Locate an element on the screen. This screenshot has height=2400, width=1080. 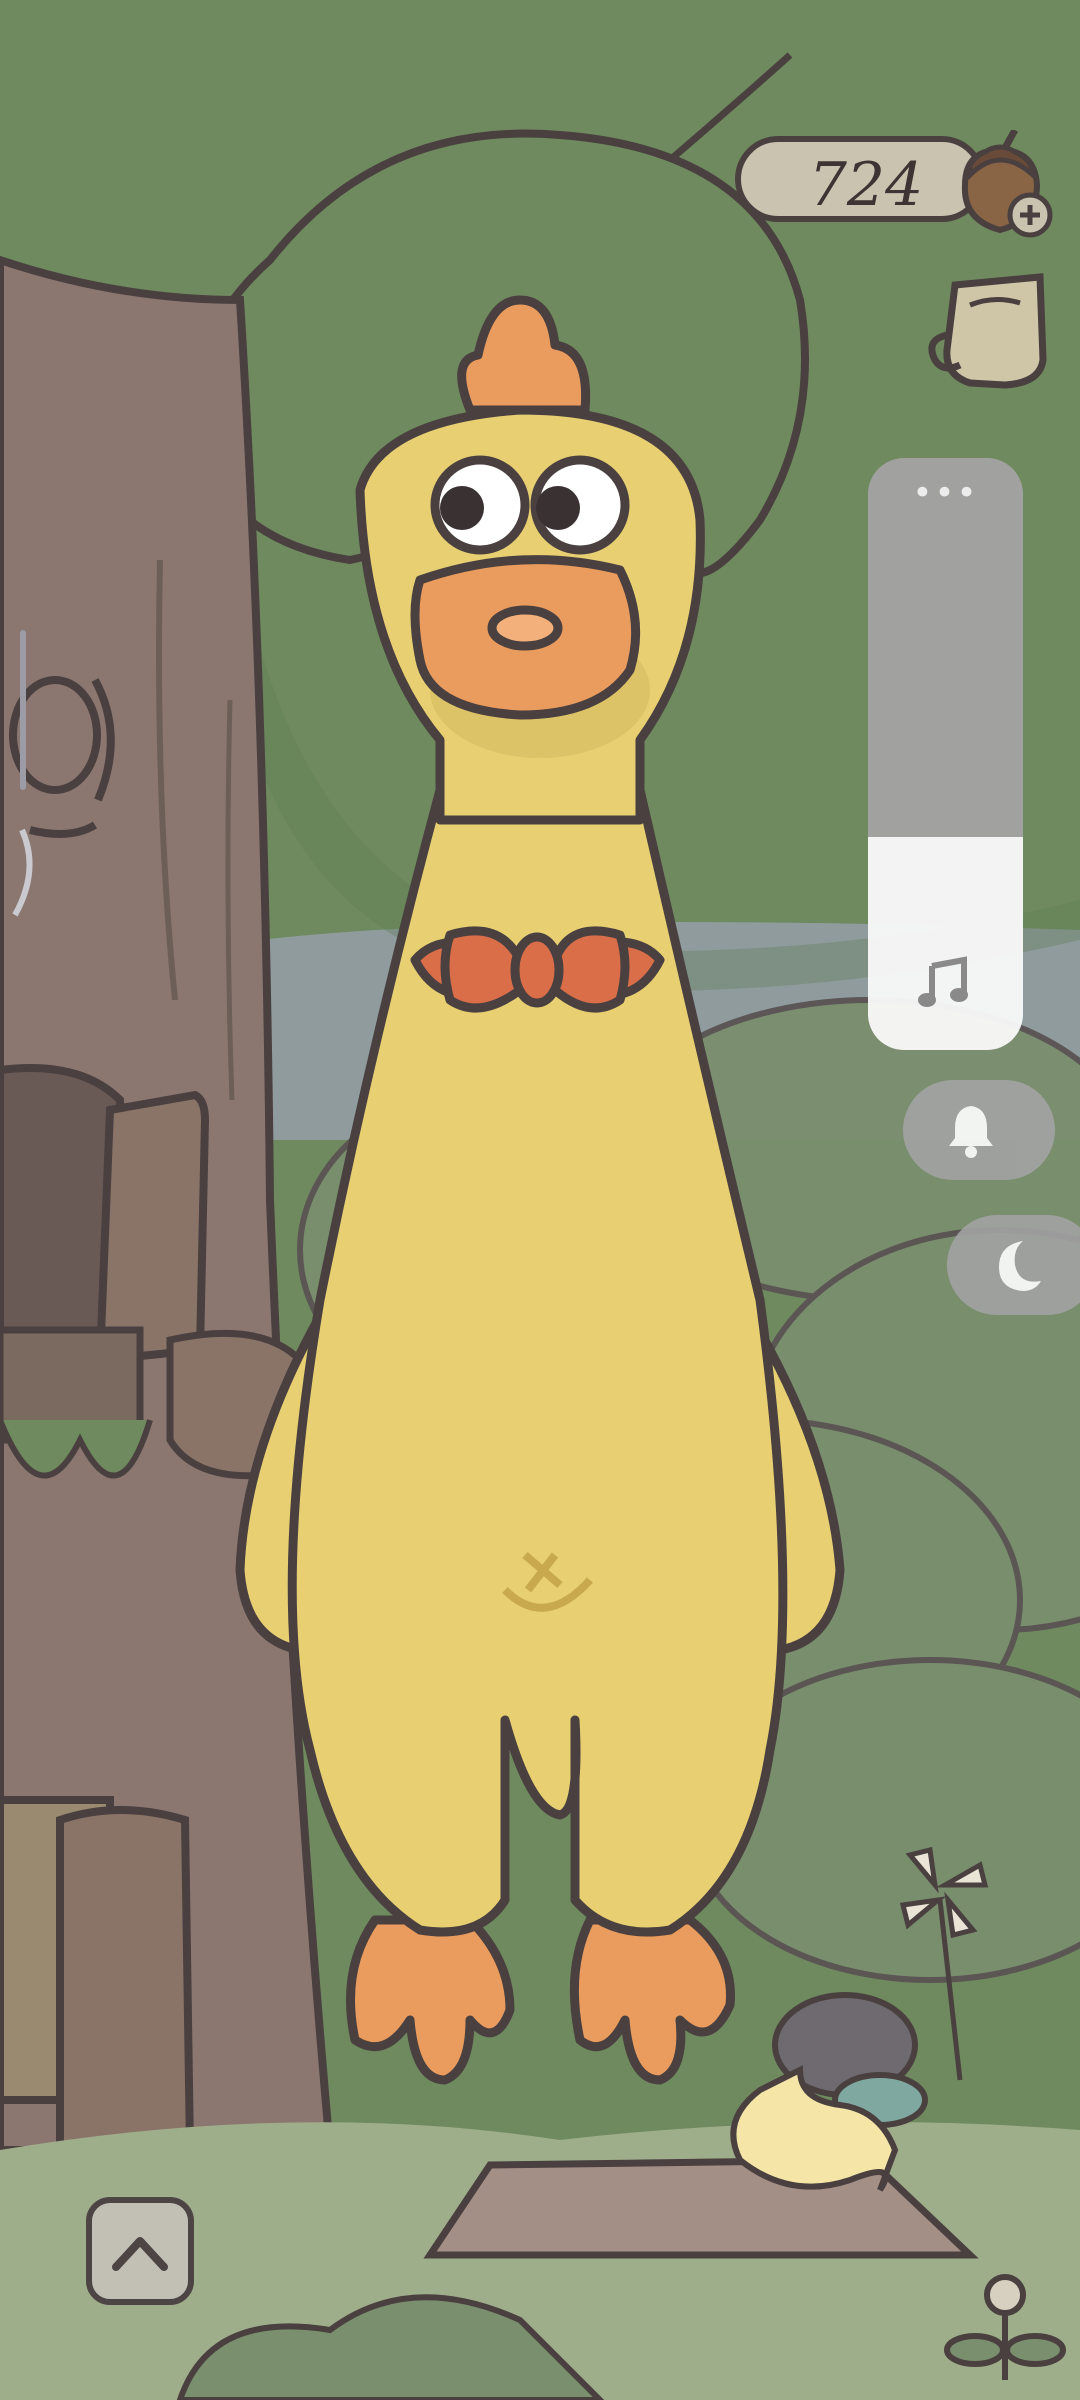
moon-button is located at coordinates (1013, 1265).